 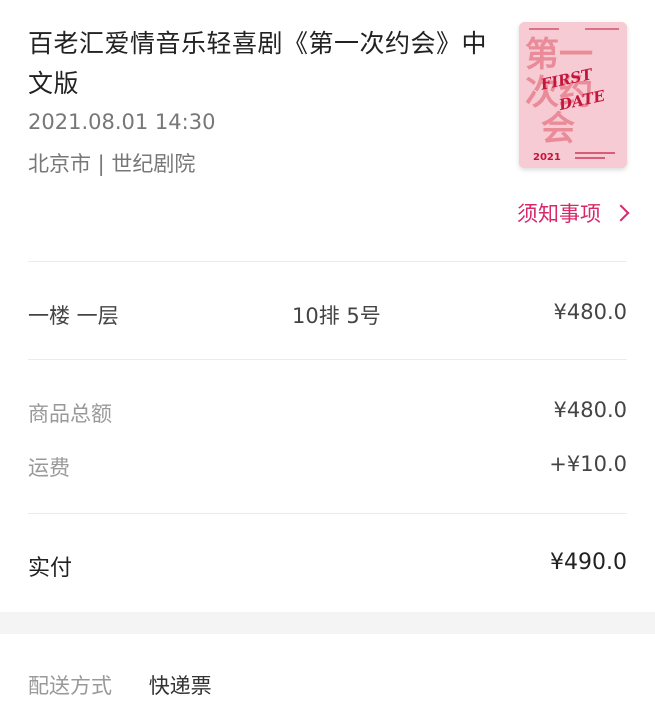 What do you see at coordinates (122, 122) in the screenshot?
I see `show-datetime: 2021.08.01 14:30` at bounding box center [122, 122].